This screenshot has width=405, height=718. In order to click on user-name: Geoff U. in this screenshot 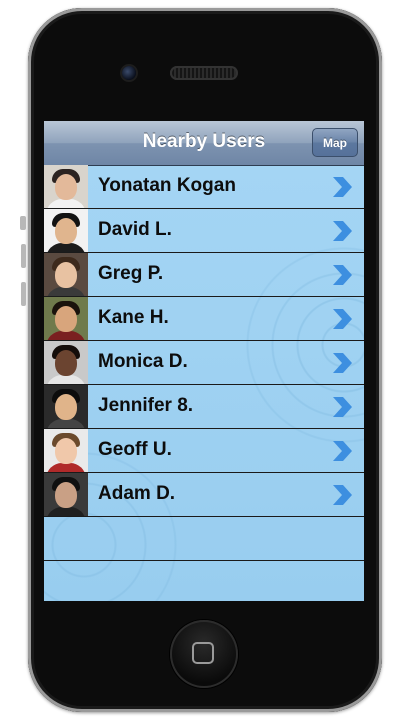, I will do `click(135, 449)`.